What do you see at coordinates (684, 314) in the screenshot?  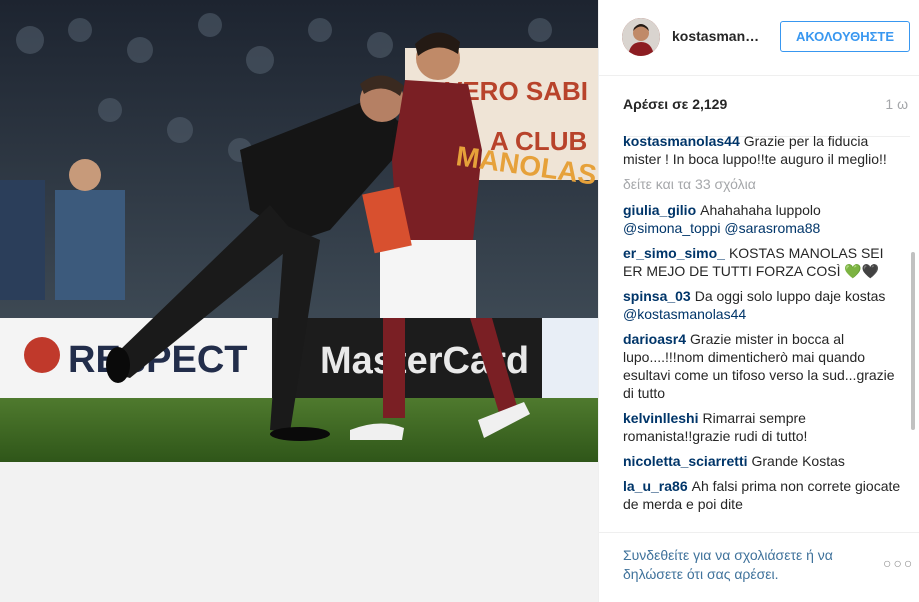 I see `comment-mention: @kostasmanolas44` at bounding box center [684, 314].